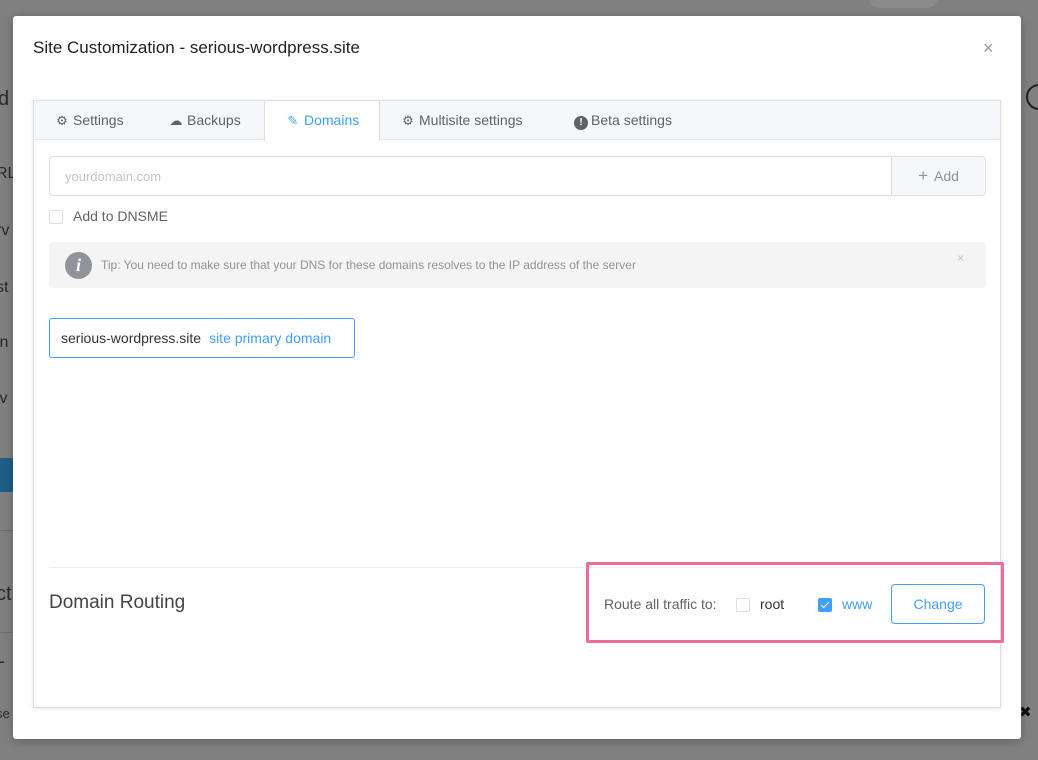 The width and height of the screenshot is (1038, 760). What do you see at coordinates (4, 342) in the screenshot?
I see `background-text: in` at bounding box center [4, 342].